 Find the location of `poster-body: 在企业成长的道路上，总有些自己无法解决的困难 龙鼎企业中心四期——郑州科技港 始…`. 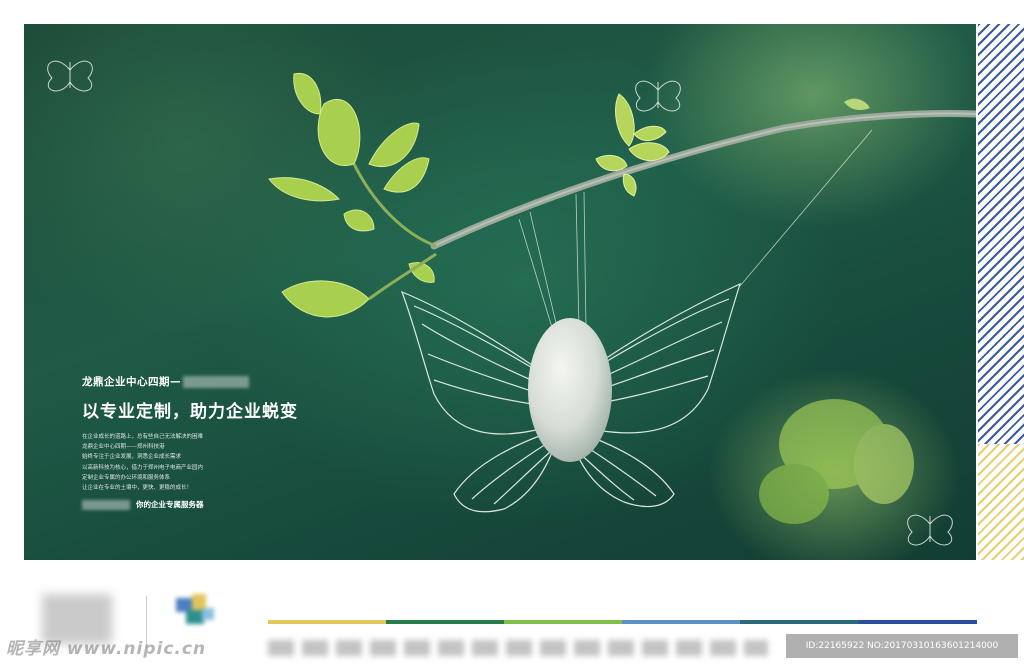

poster-body: 在企业成长的道路上，总有些自己无法解决的困难 龙鼎企业中心四期——郑州科技港 始… is located at coordinates (190, 462).